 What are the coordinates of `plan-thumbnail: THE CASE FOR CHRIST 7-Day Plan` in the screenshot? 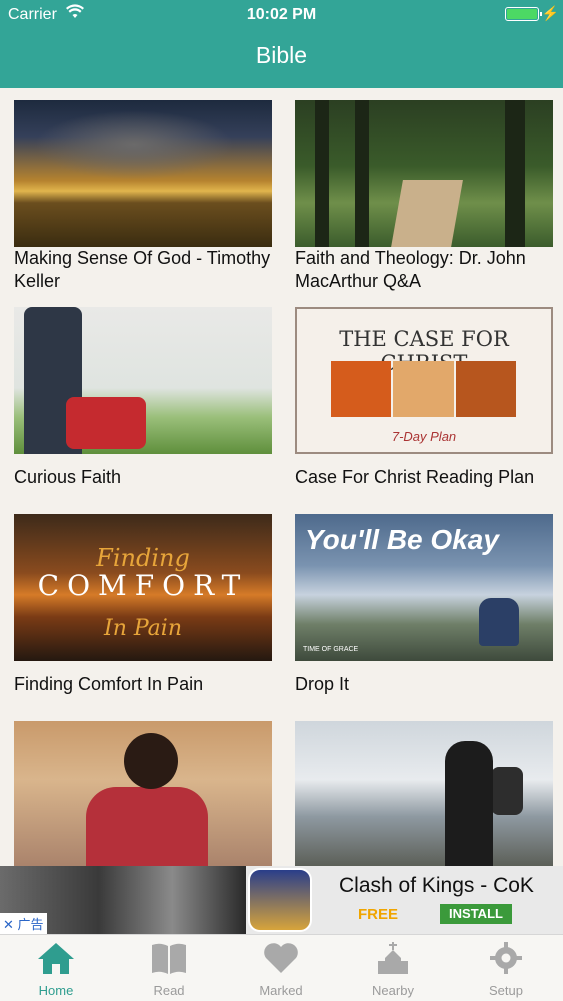 It's located at (424, 380).